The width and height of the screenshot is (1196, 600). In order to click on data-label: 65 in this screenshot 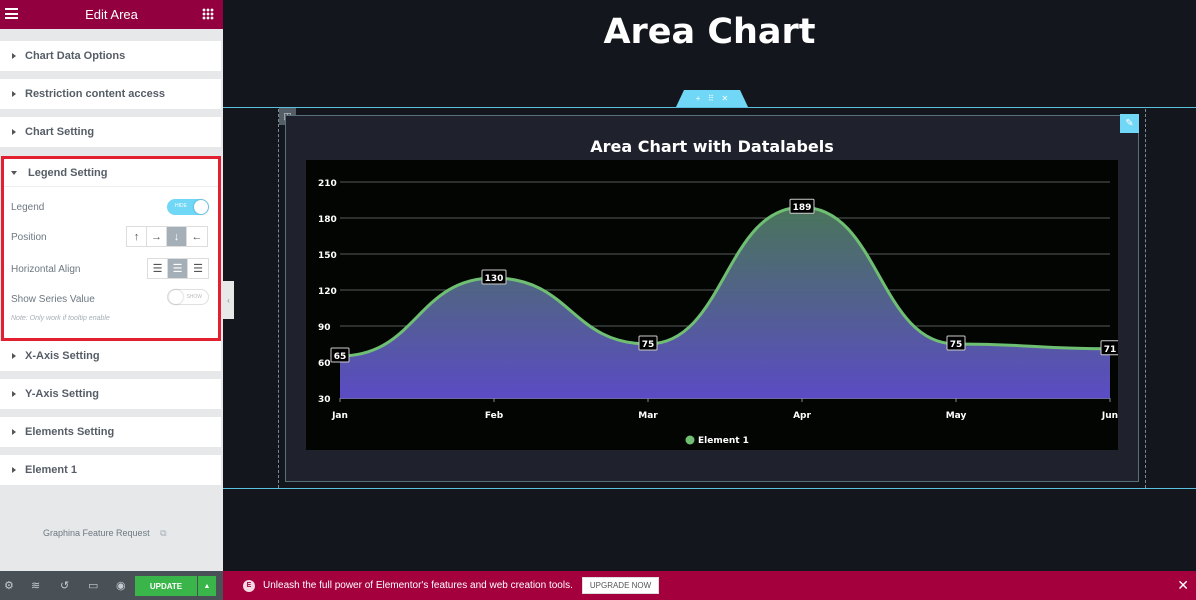, I will do `click(340, 357)`.